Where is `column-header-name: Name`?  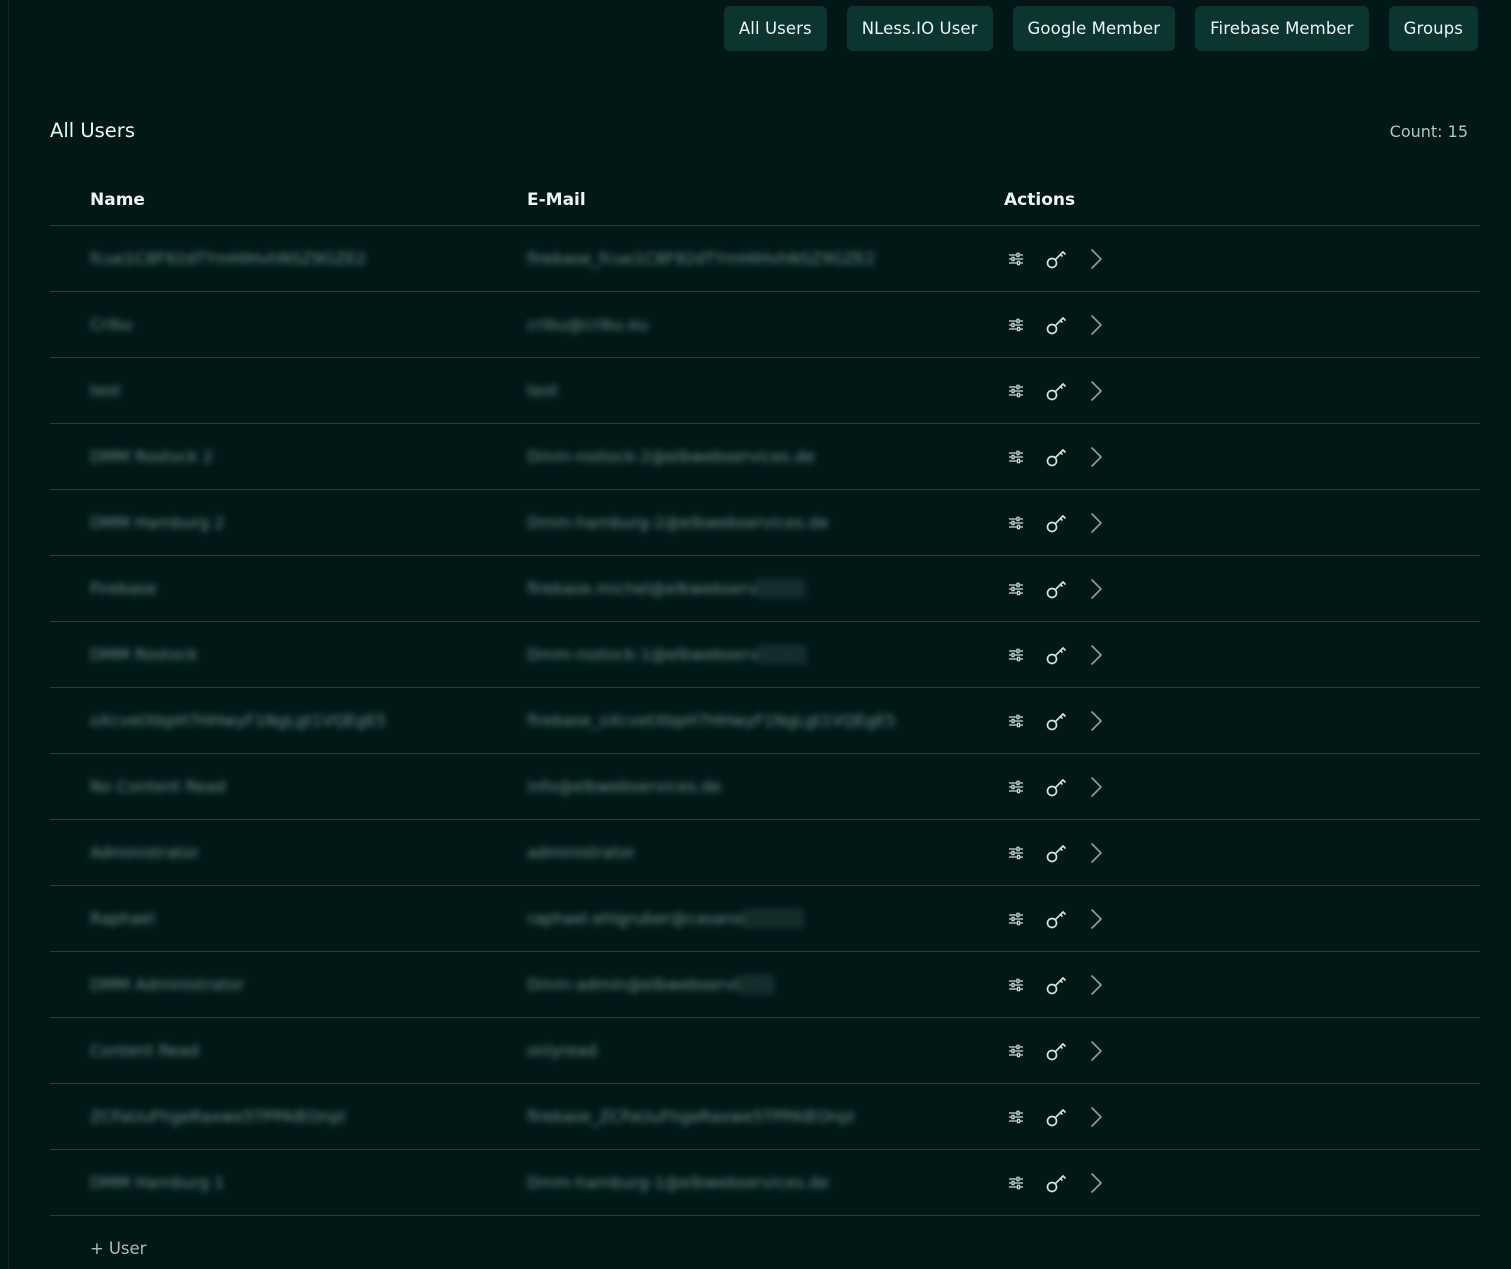
column-header-name: Name is located at coordinates (117, 200).